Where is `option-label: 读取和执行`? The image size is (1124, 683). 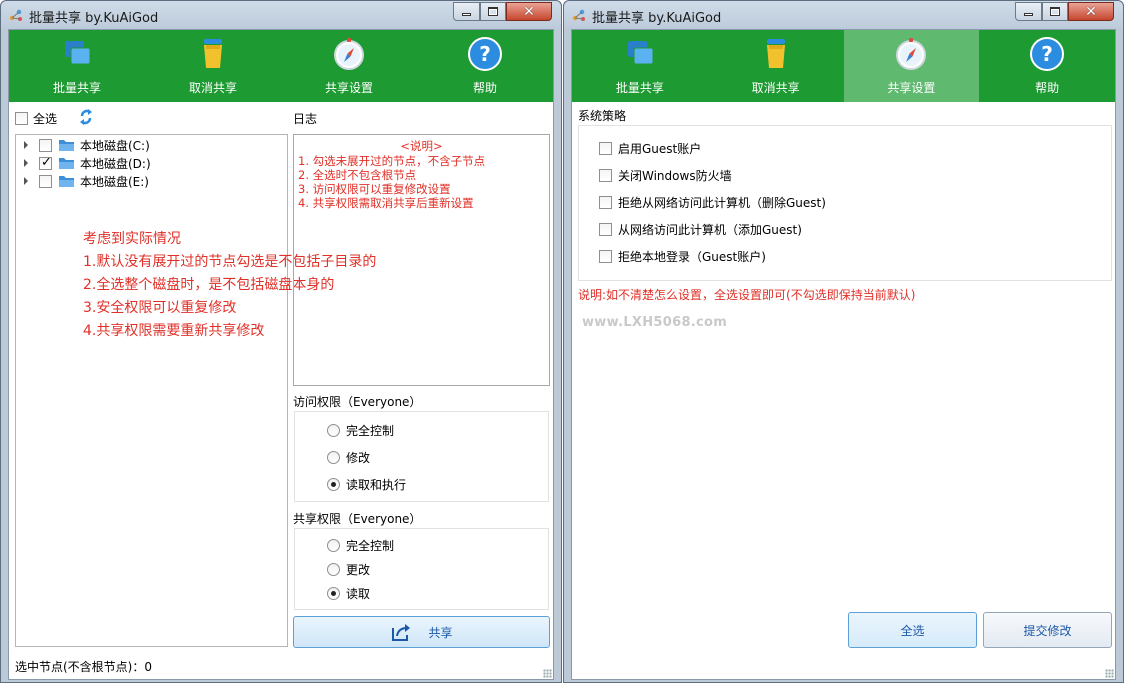
option-label: 读取和执行 is located at coordinates (376, 485).